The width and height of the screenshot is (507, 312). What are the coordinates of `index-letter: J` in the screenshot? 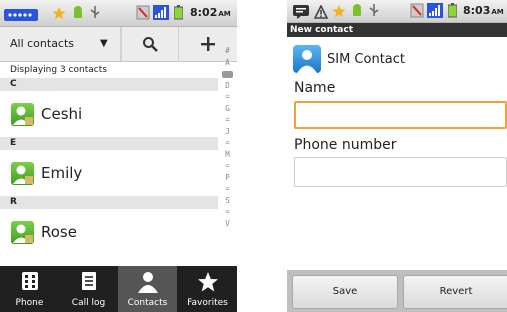 It's located at (227, 131).